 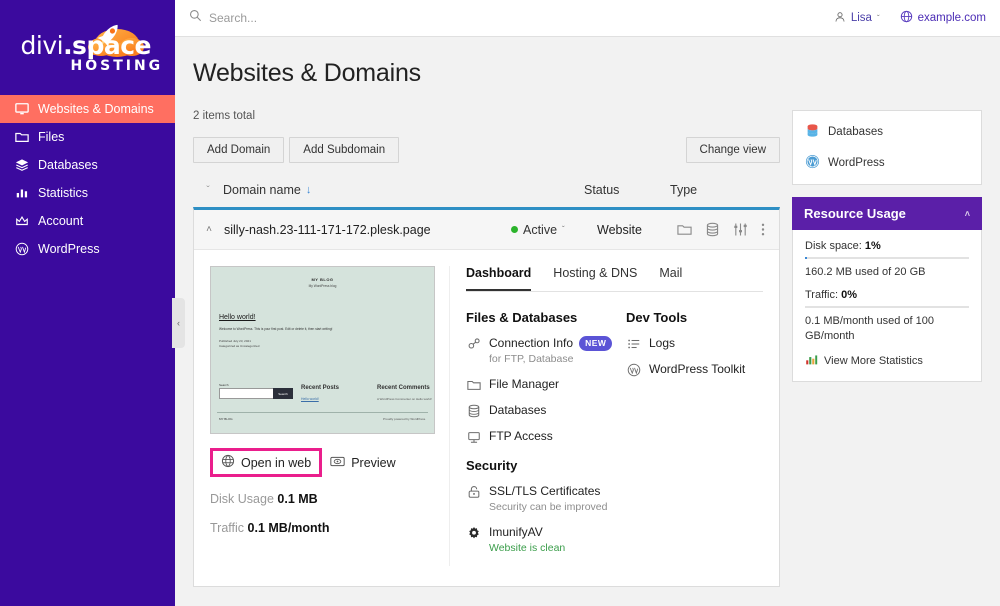 I want to click on layers-icon, so click(x=21, y=165).